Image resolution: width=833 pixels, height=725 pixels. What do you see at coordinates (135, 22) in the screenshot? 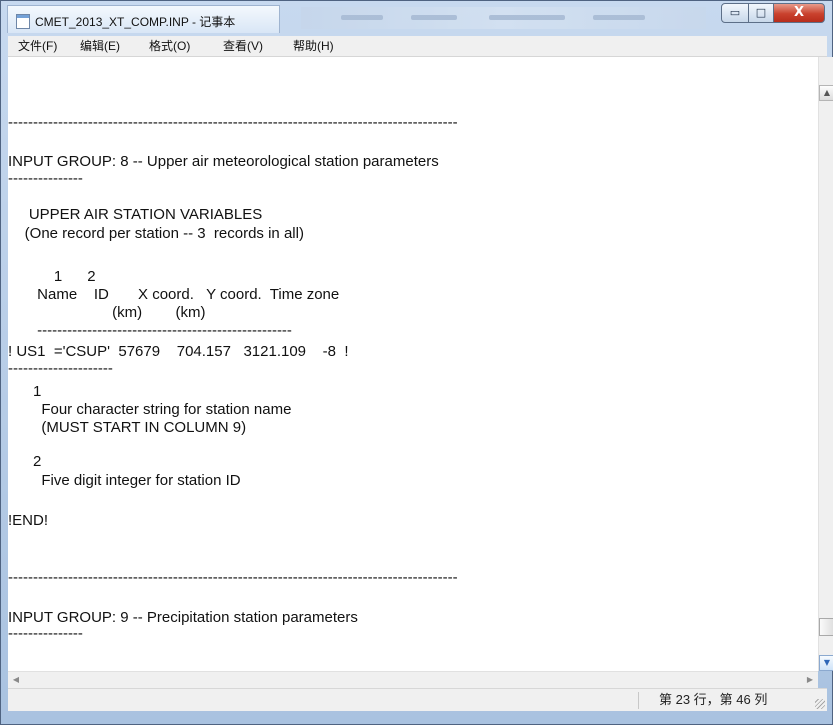
I see `window-title: CMET_2013_XT_COMP.INP - 记事本` at bounding box center [135, 22].